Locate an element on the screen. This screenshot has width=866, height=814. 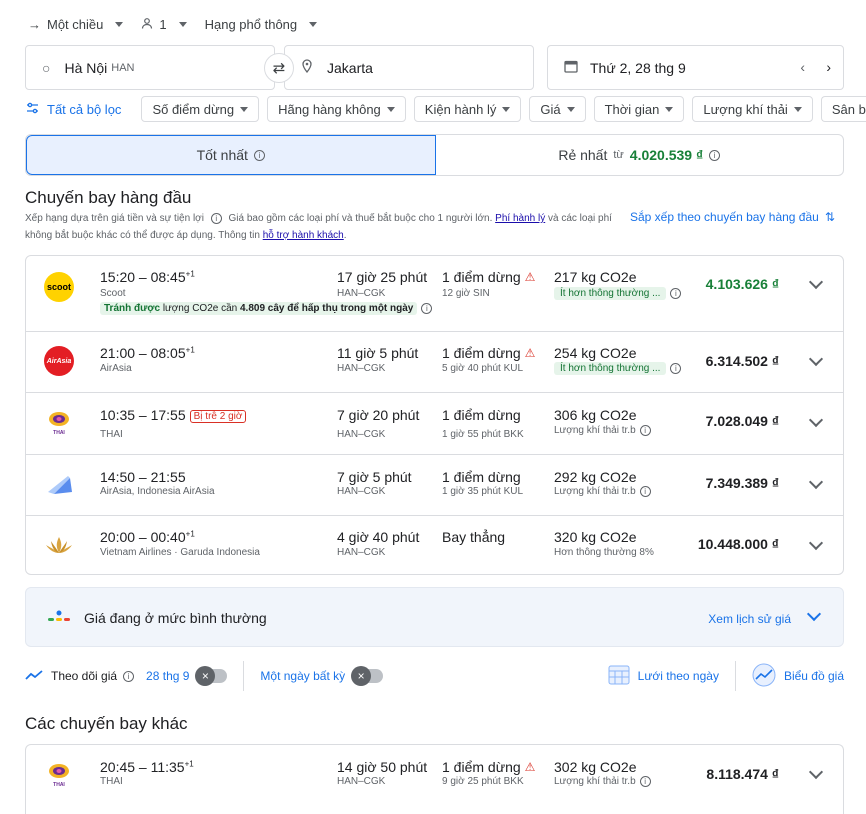
track-any-date-toggle: × is located at coordinates (367, 676).